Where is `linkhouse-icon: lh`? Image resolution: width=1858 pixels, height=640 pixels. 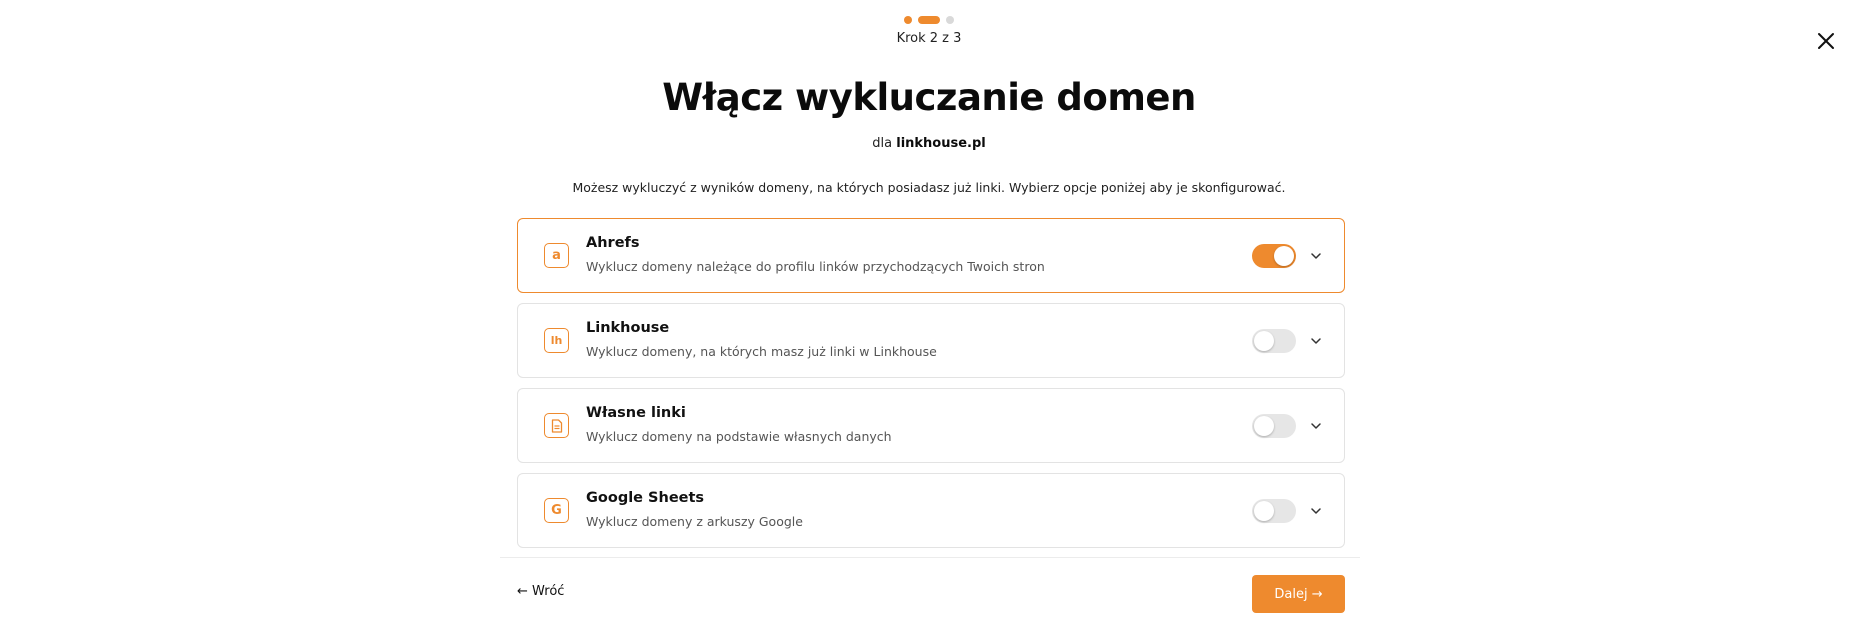 linkhouse-icon: lh is located at coordinates (556, 340).